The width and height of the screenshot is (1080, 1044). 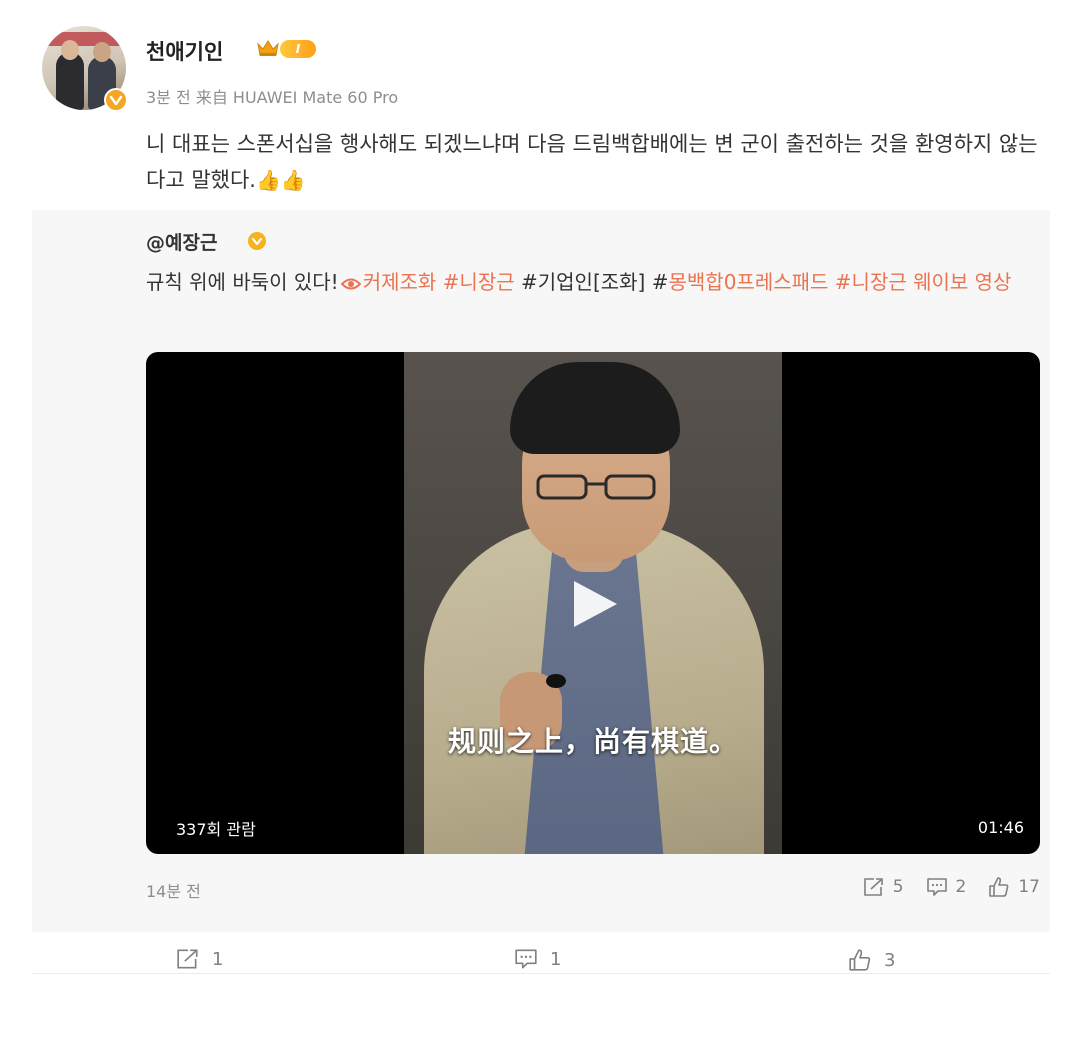 I want to click on repost-like-button: 17, so click(x=1014, y=887).